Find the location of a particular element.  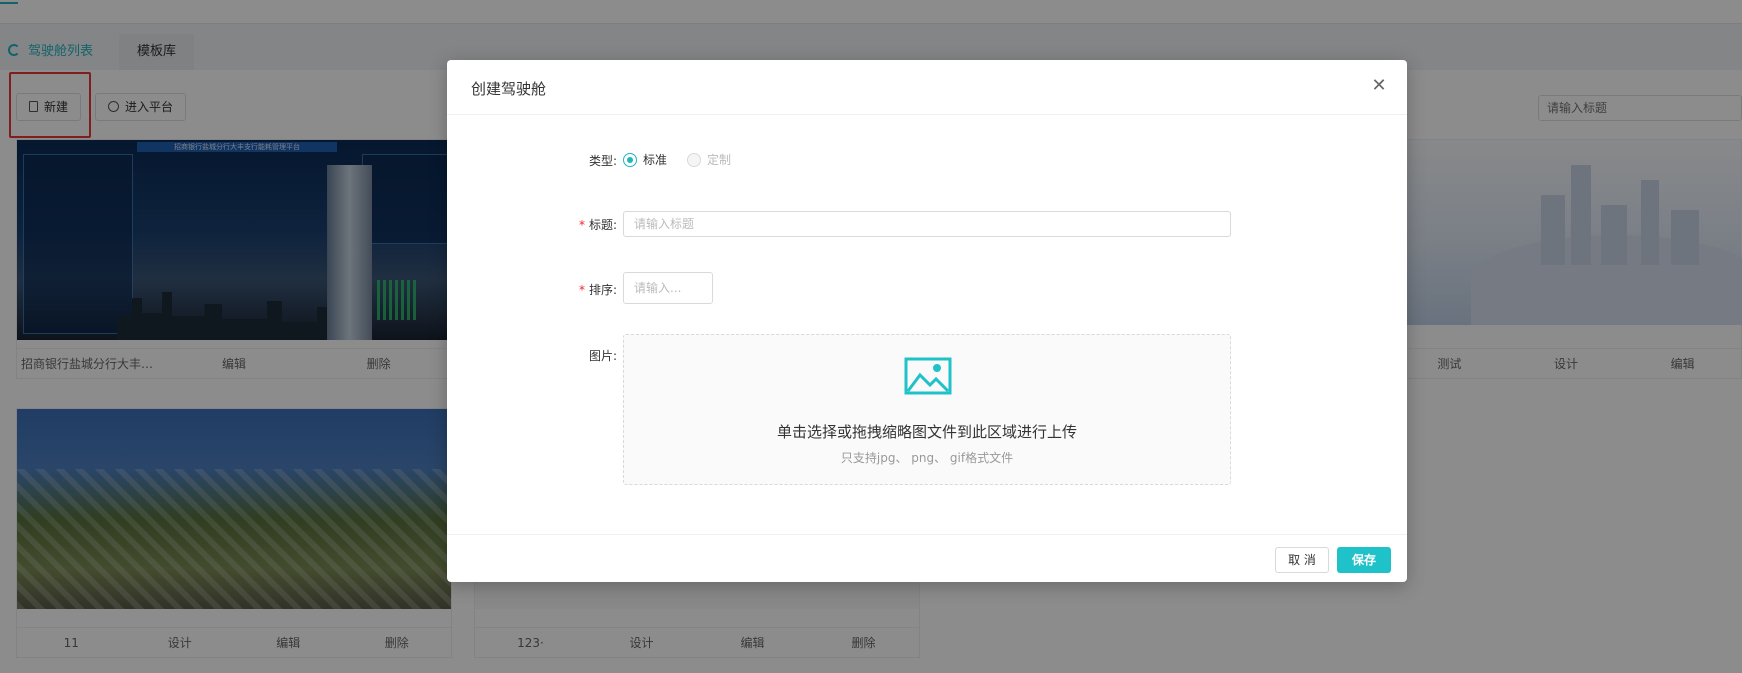

order-input is located at coordinates (668, 288).